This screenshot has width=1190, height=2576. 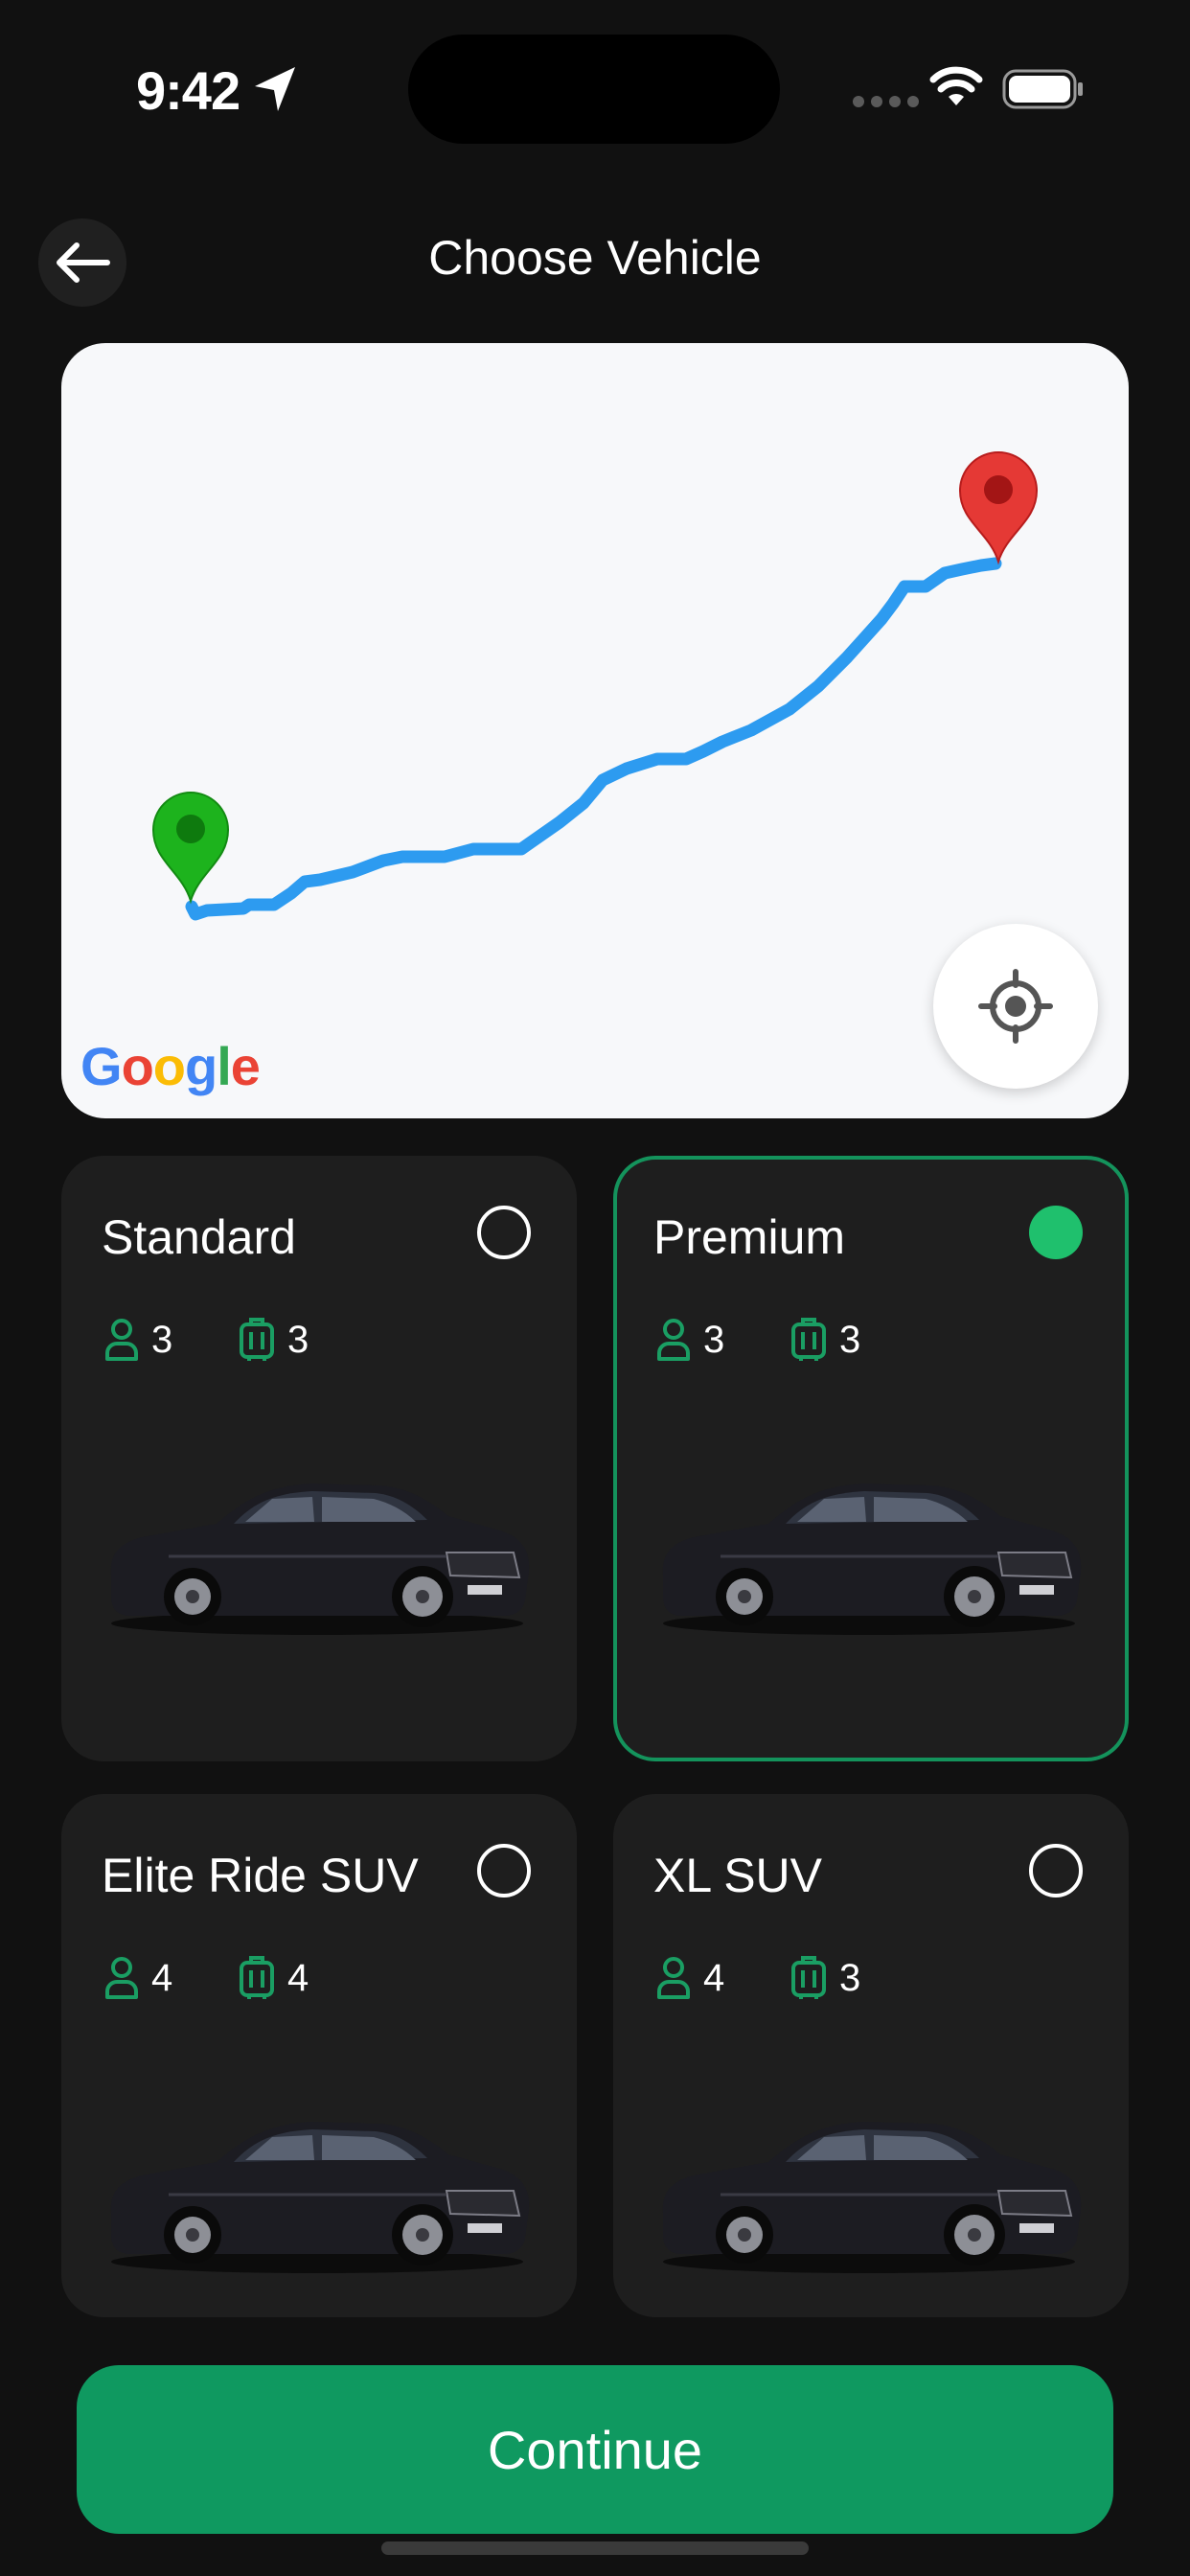 What do you see at coordinates (199, 1237) in the screenshot?
I see `vehicle-name: Standard` at bounding box center [199, 1237].